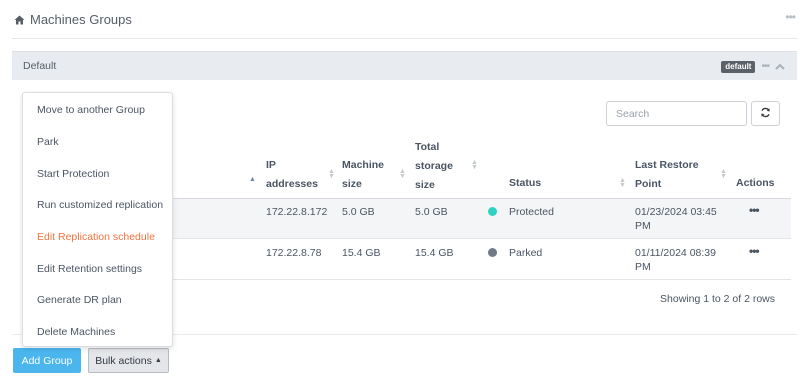 The width and height of the screenshot is (805, 385). Describe the element at coordinates (755, 183) in the screenshot. I see `column-header-actions: Actions` at that location.